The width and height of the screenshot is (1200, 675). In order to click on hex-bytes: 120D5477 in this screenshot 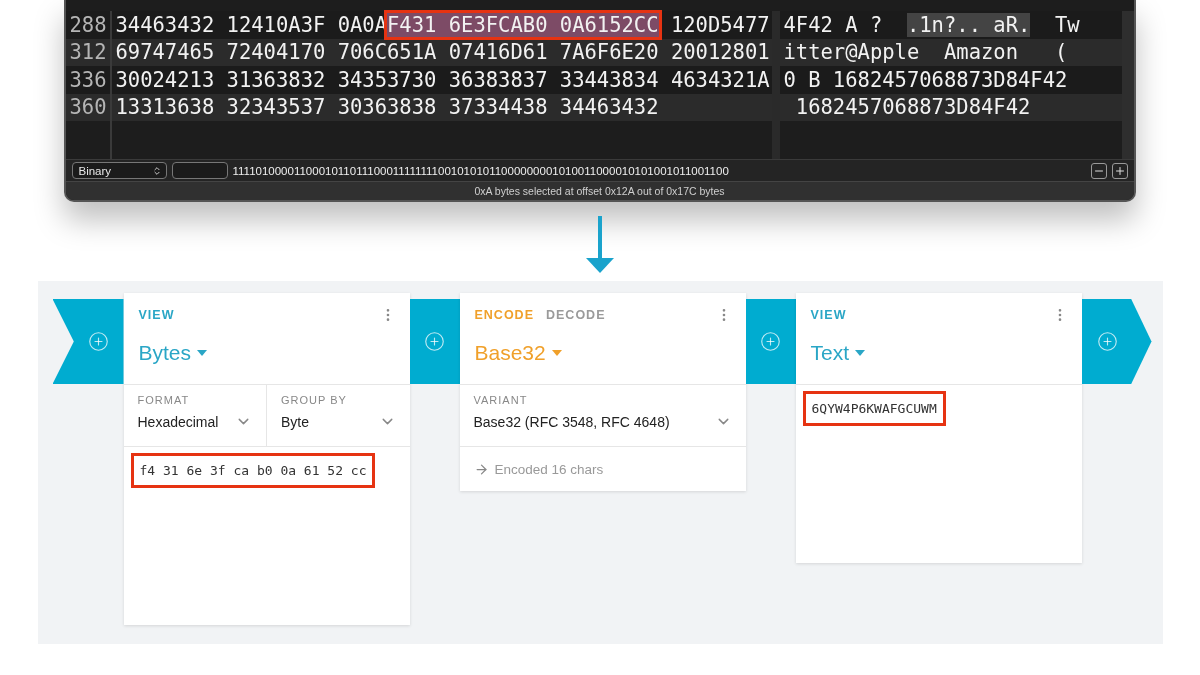, I will do `click(719, 24)`.